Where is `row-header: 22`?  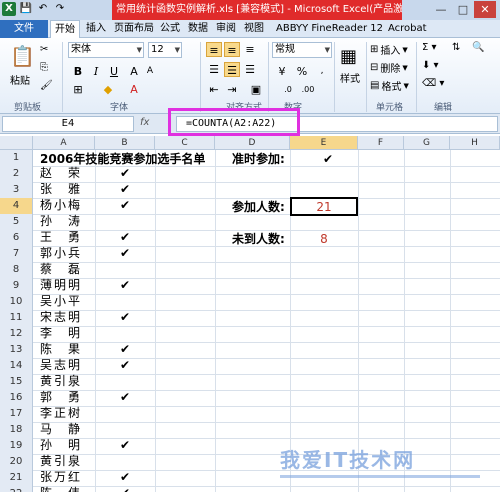 row-header: 22 is located at coordinates (16, 489).